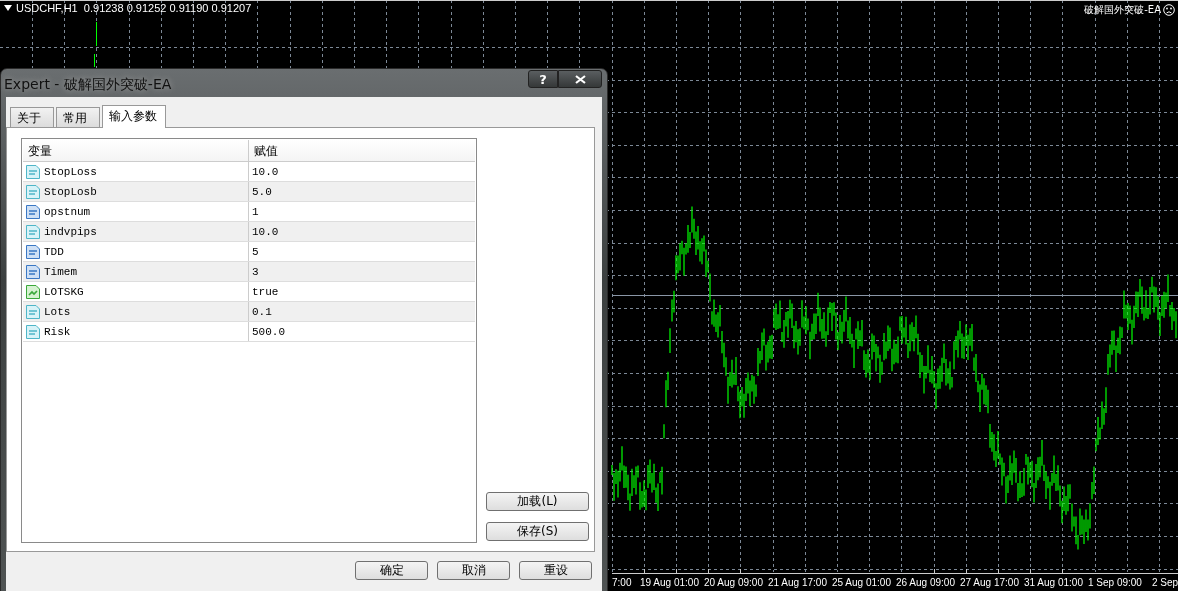  What do you see at coordinates (537, 501) in the screenshot?
I see `side-button: 加载(L)` at bounding box center [537, 501].